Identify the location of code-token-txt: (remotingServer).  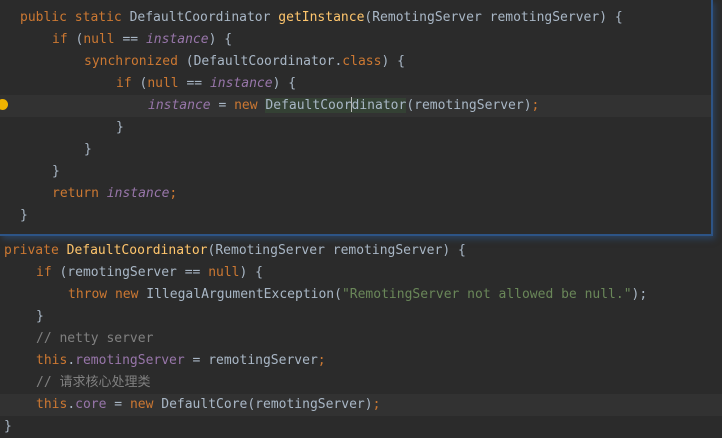
(469, 105).